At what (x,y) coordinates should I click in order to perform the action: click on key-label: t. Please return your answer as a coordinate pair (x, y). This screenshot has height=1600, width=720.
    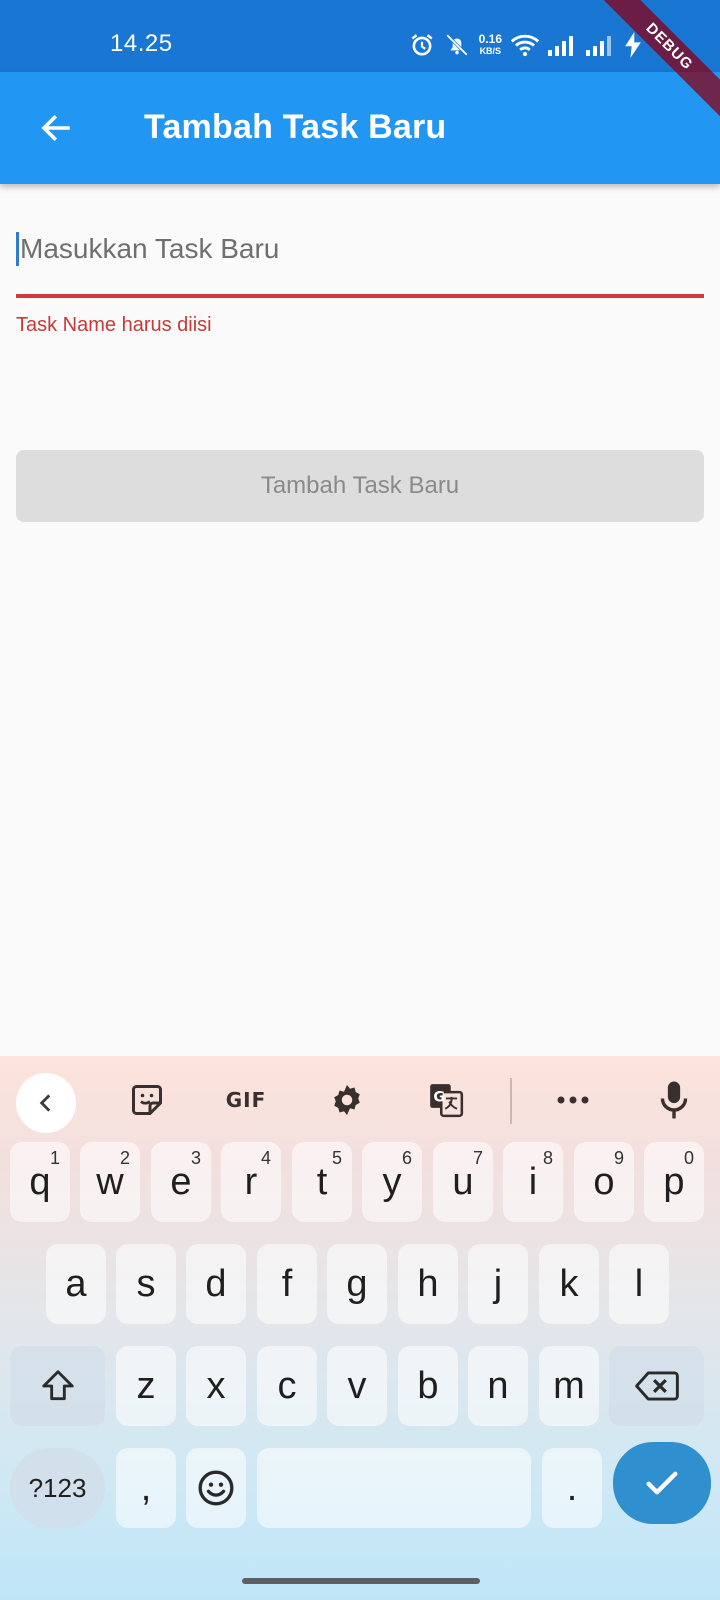
    Looking at the image, I should click on (322, 1181).